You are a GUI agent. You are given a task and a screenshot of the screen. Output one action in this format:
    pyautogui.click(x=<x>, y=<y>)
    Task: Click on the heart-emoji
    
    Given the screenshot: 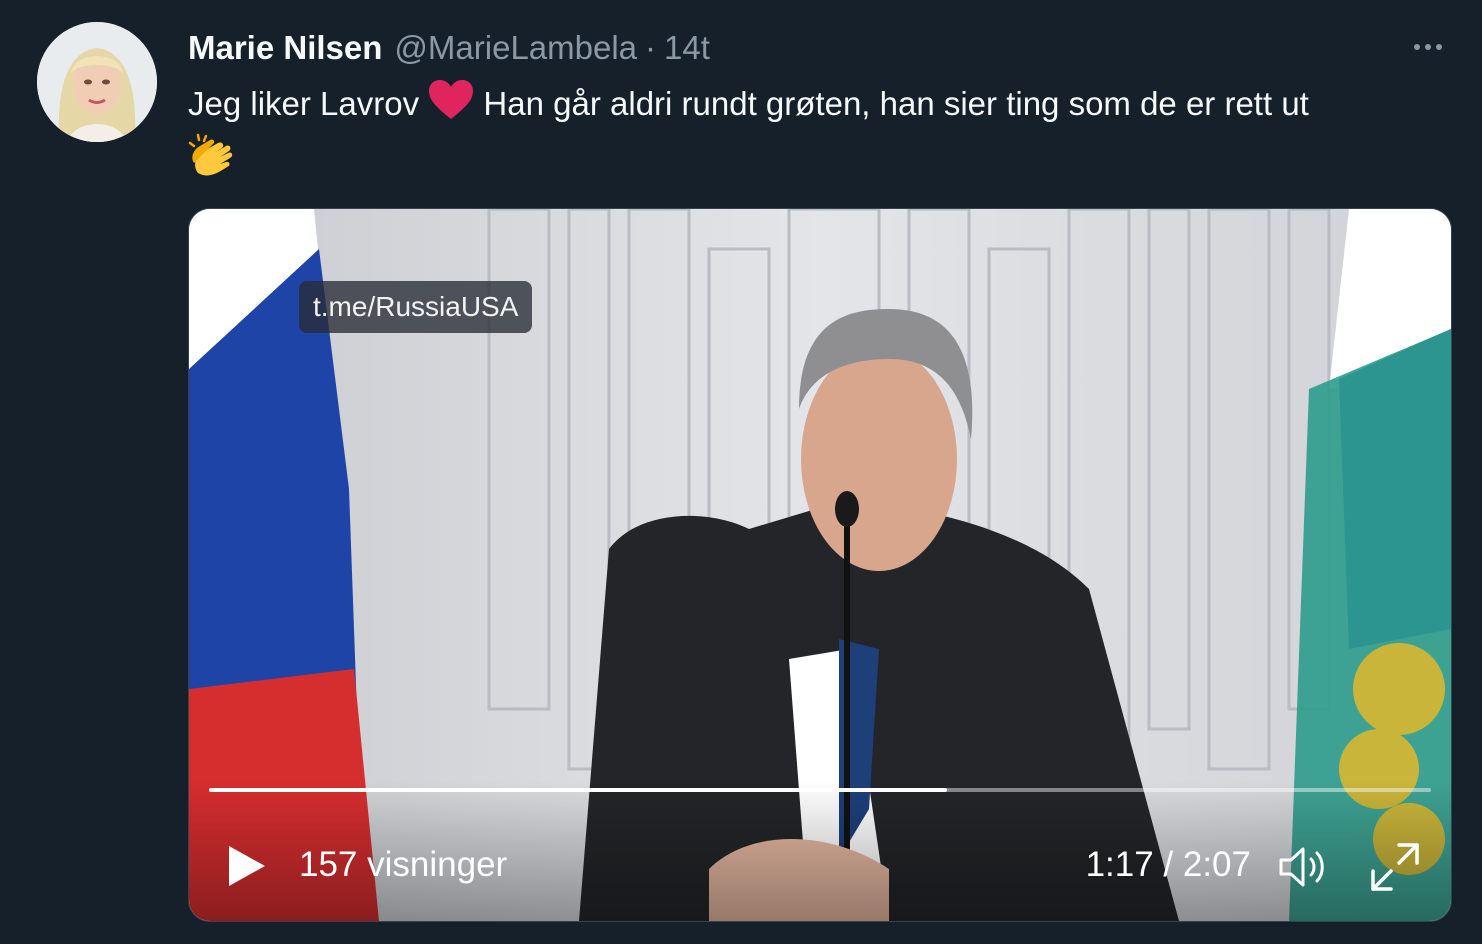 What is the action you would take?
    pyautogui.click(x=451, y=106)
    